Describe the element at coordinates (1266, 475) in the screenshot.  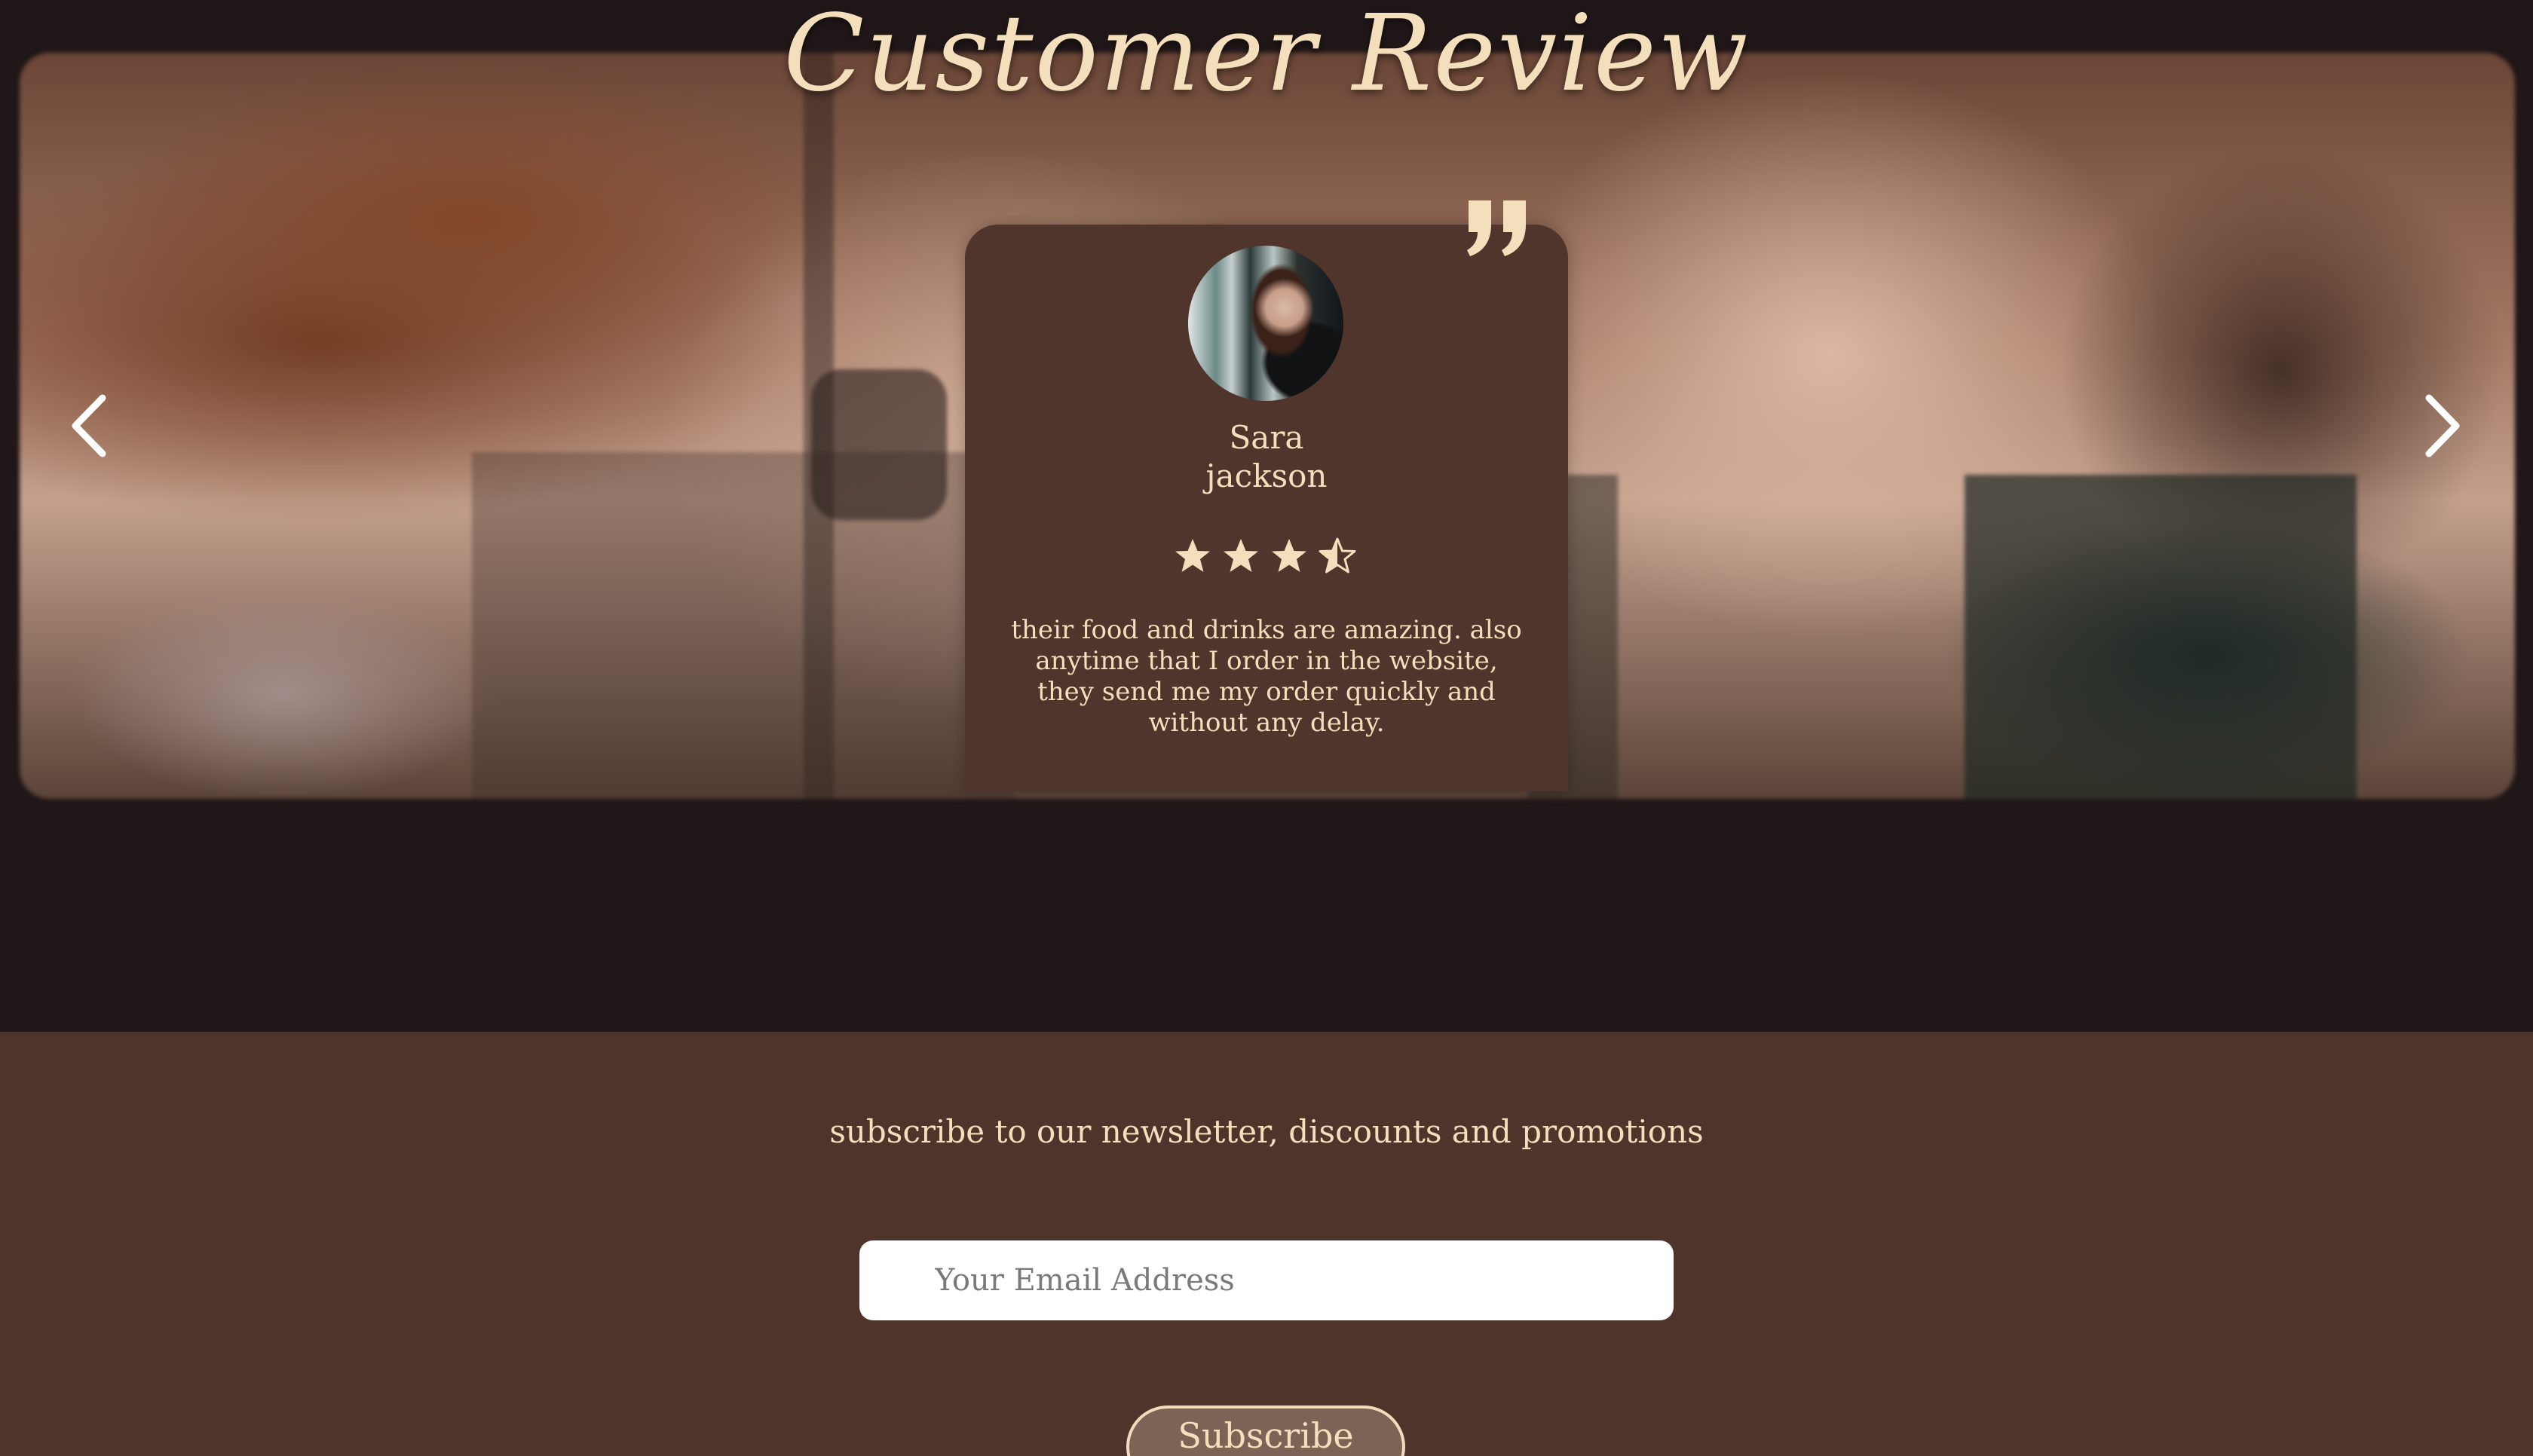
I see `reviewer-last-name: jackson` at that location.